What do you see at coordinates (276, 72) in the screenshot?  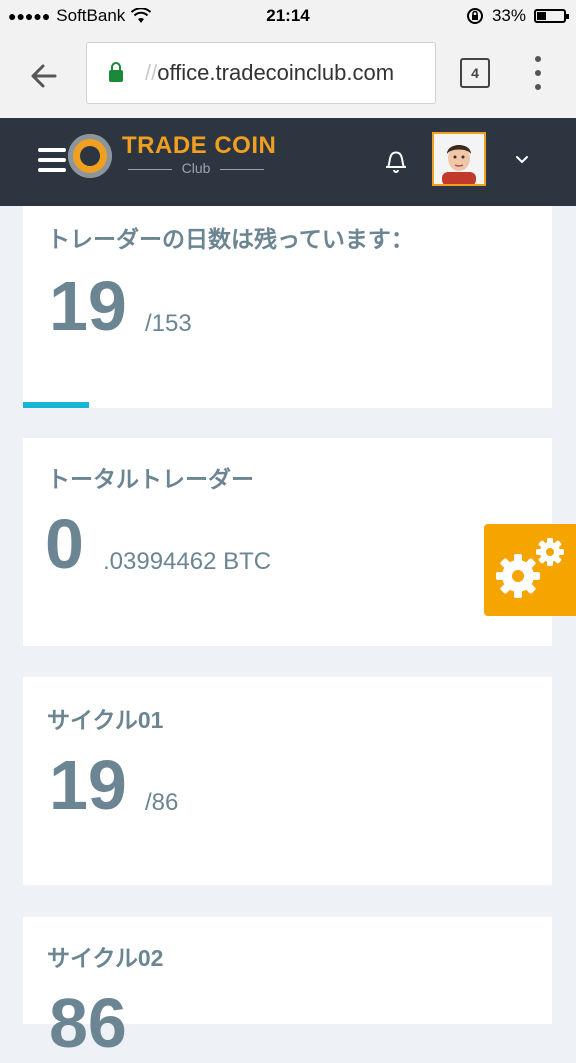 I see `url-host: office.tradecoinclub.com` at bounding box center [276, 72].